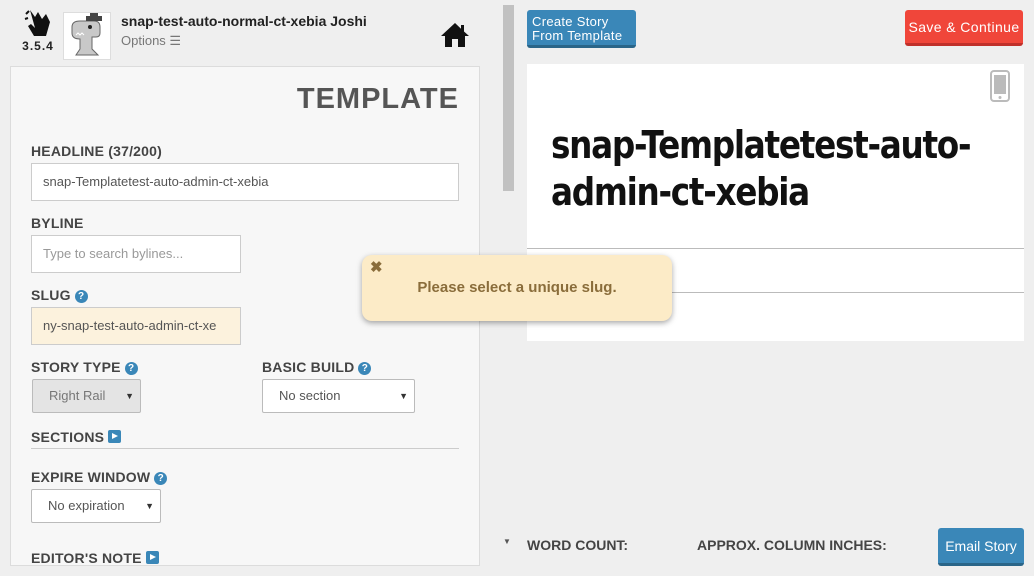  Describe the element at coordinates (377, 99) in the screenshot. I see `panel-heading: TEMPLATE` at that location.